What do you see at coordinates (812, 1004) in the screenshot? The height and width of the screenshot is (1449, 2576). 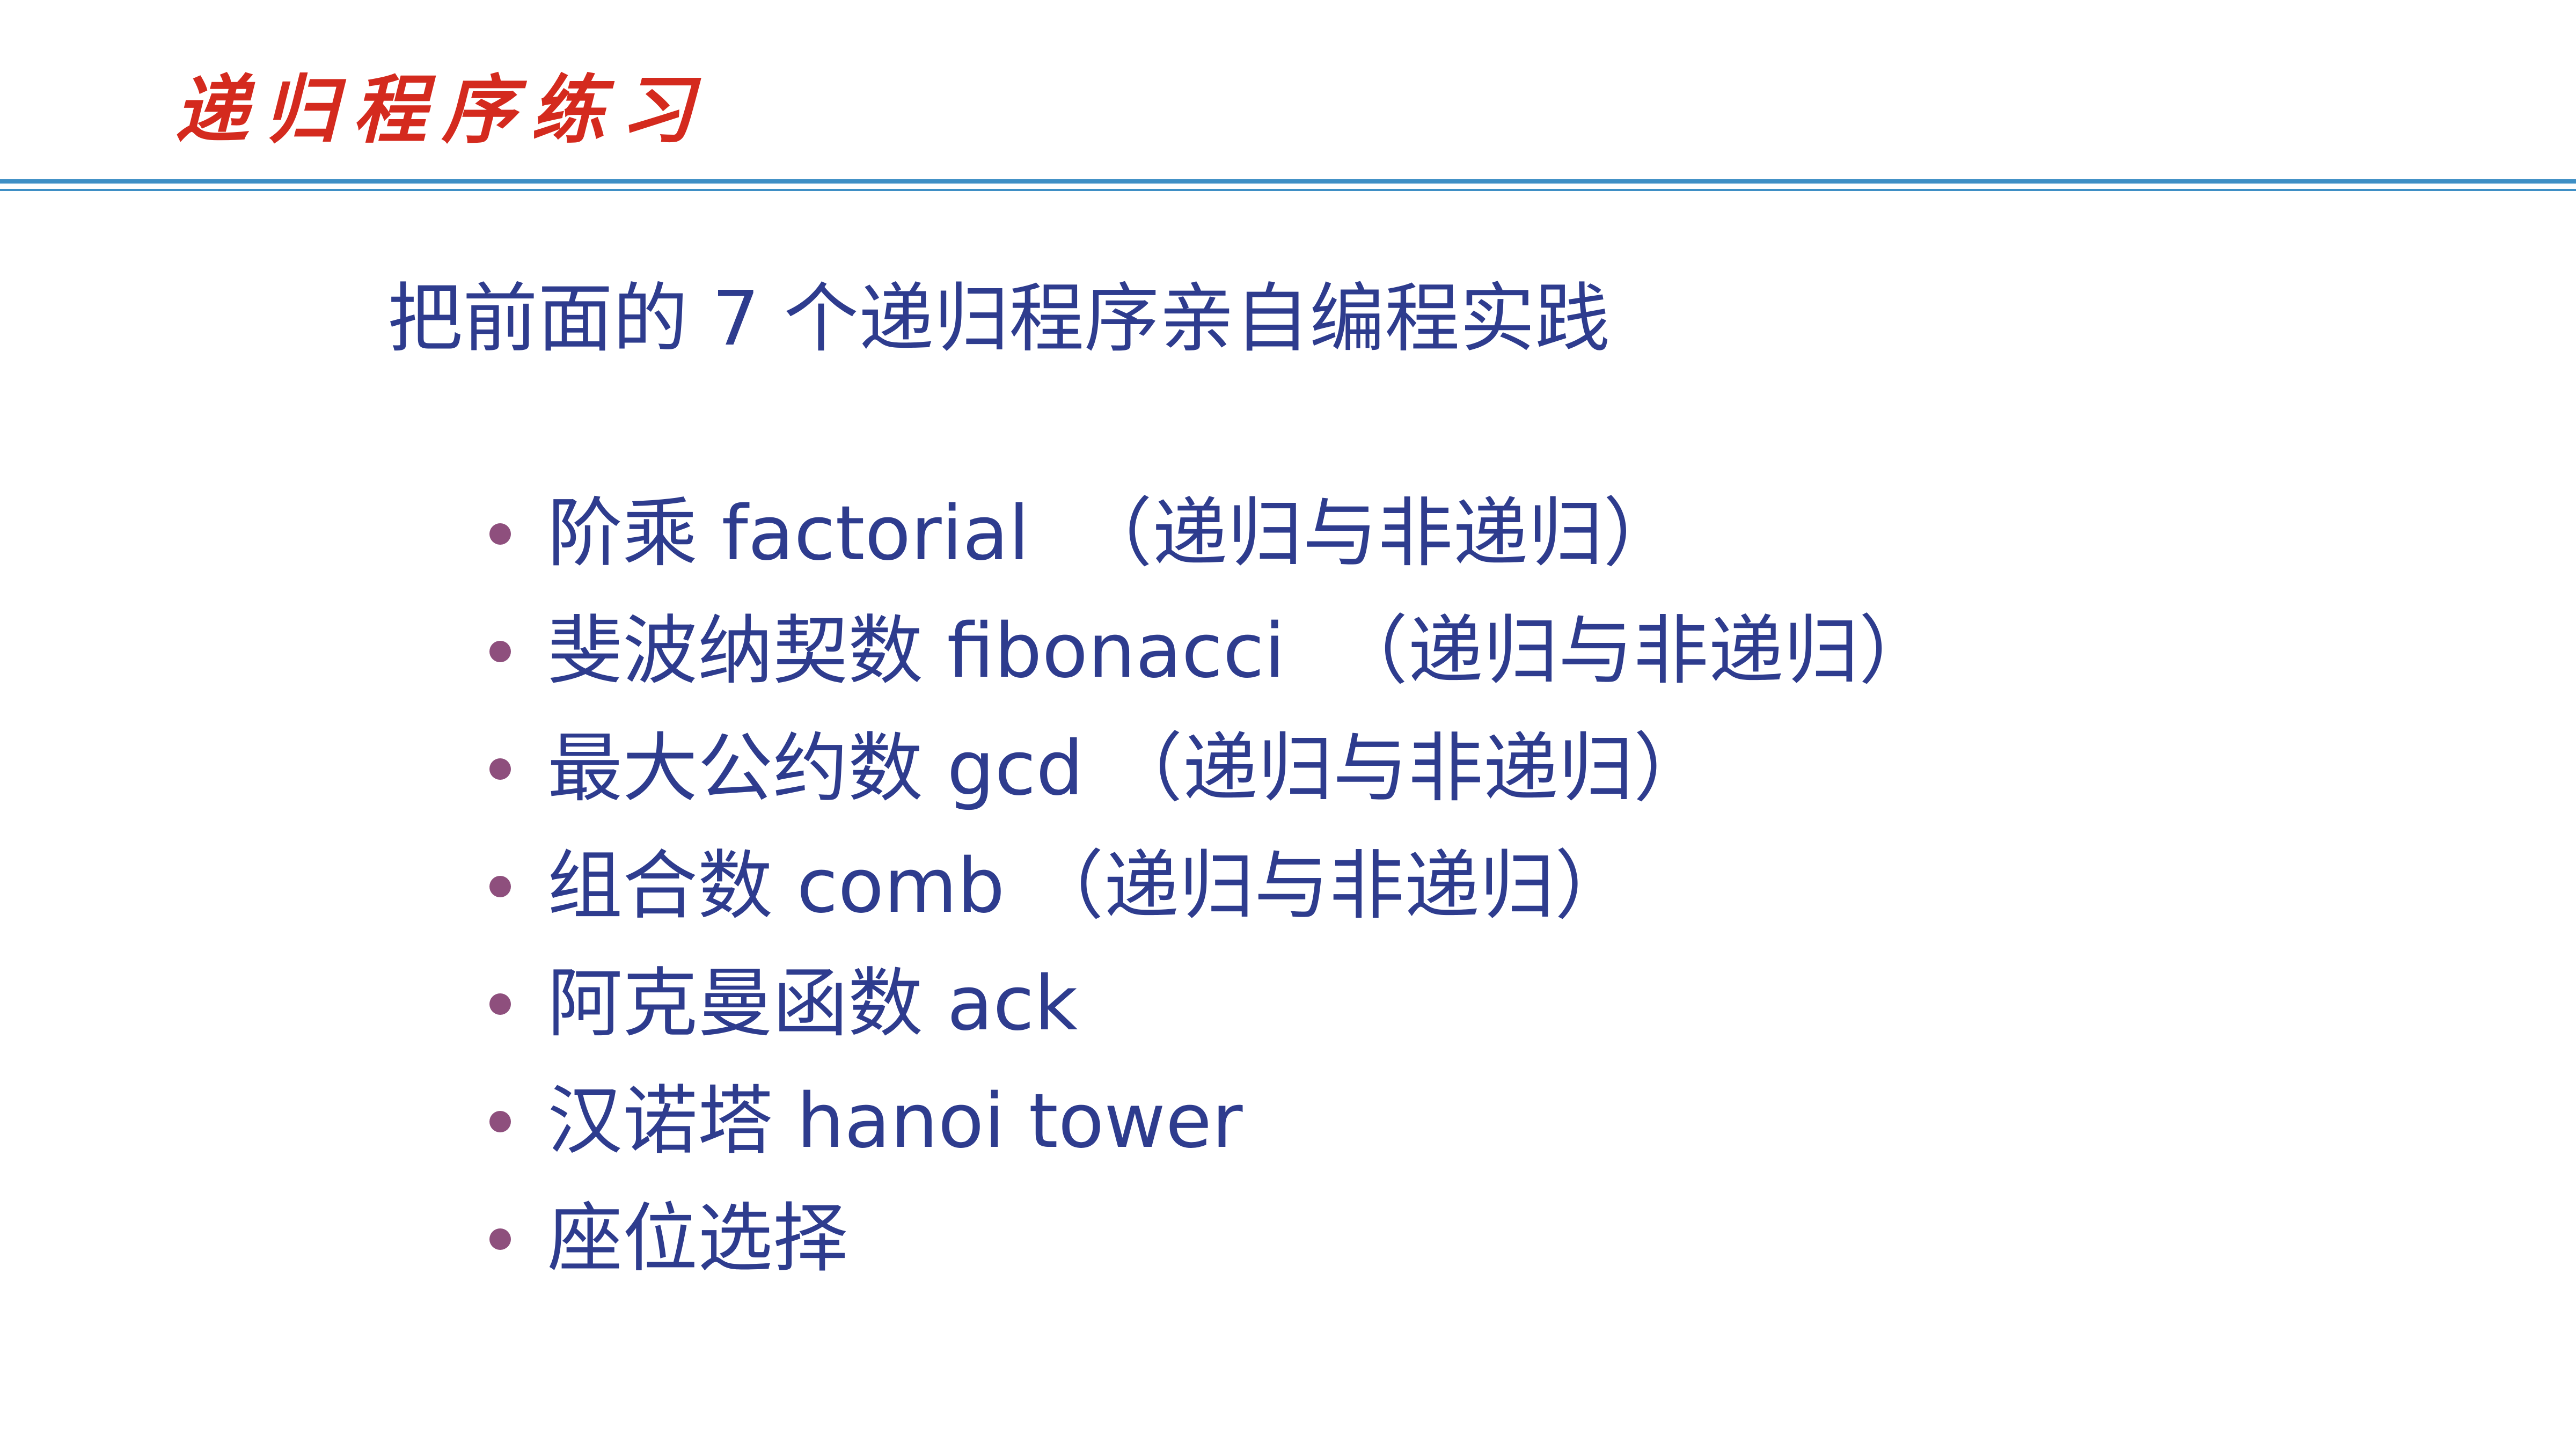 I see `list-item-text: 阿克曼函数 ack` at bounding box center [812, 1004].